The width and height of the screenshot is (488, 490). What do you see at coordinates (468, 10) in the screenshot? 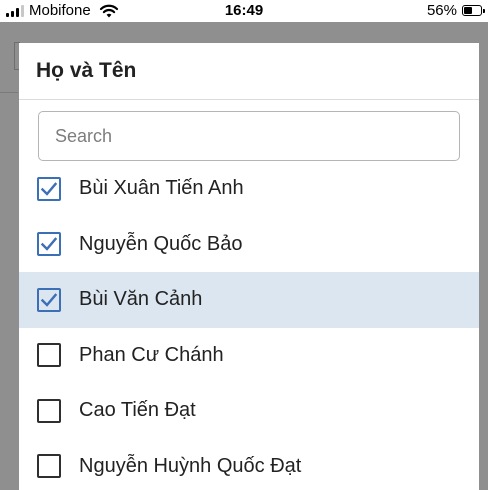
I see `battery-level` at bounding box center [468, 10].